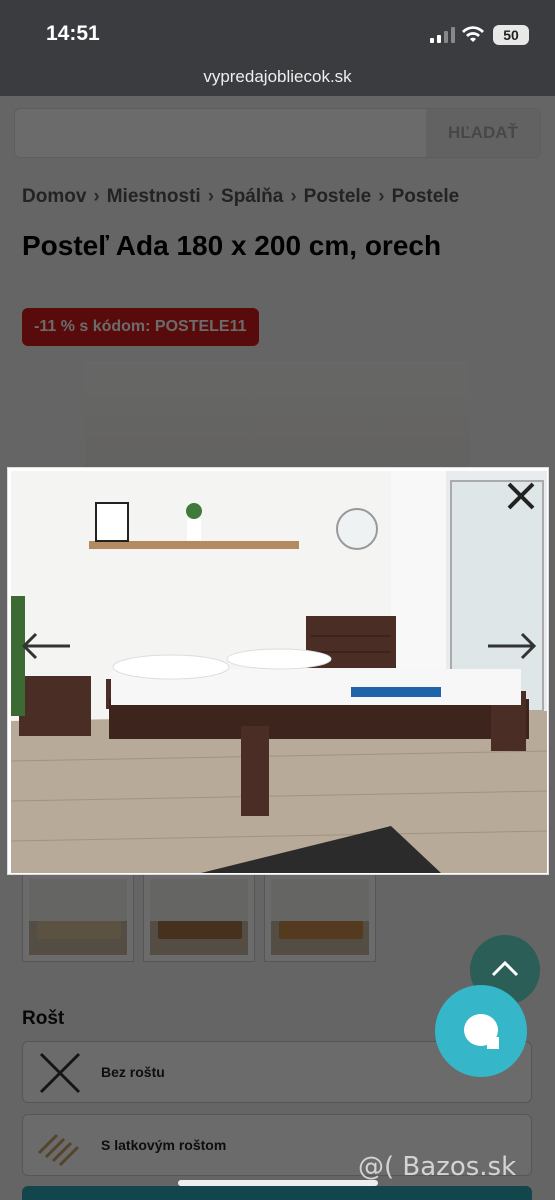 The height and width of the screenshot is (1200, 555). What do you see at coordinates (54, 196) in the screenshot?
I see `breadcrumb-item: Domov` at bounding box center [54, 196].